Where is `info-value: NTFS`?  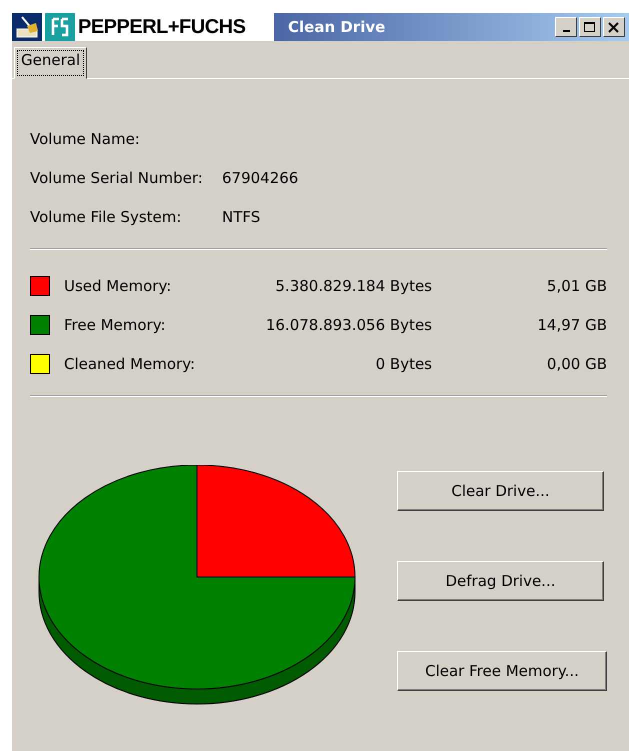
info-value: NTFS is located at coordinates (241, 217).